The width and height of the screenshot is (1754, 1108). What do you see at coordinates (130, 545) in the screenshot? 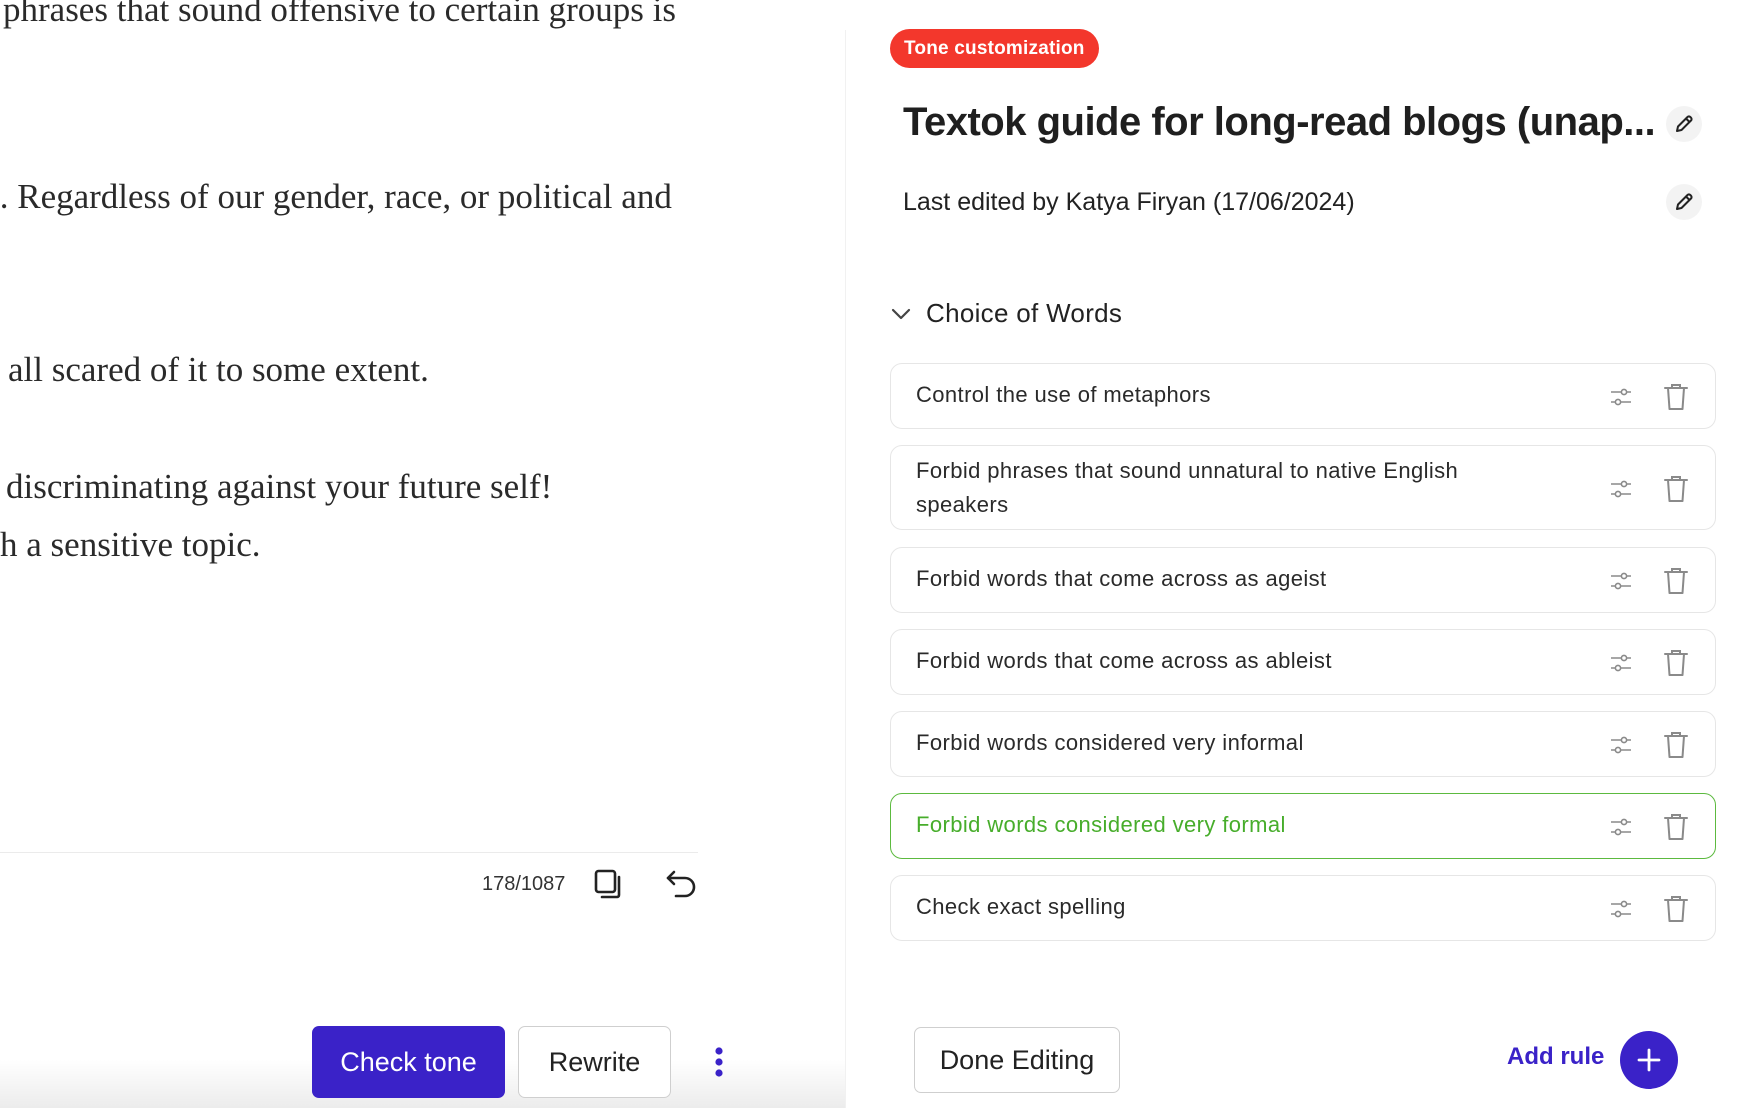
I see `editor-text-line: h a sensitive topic.` at bounding box center [130, 545].